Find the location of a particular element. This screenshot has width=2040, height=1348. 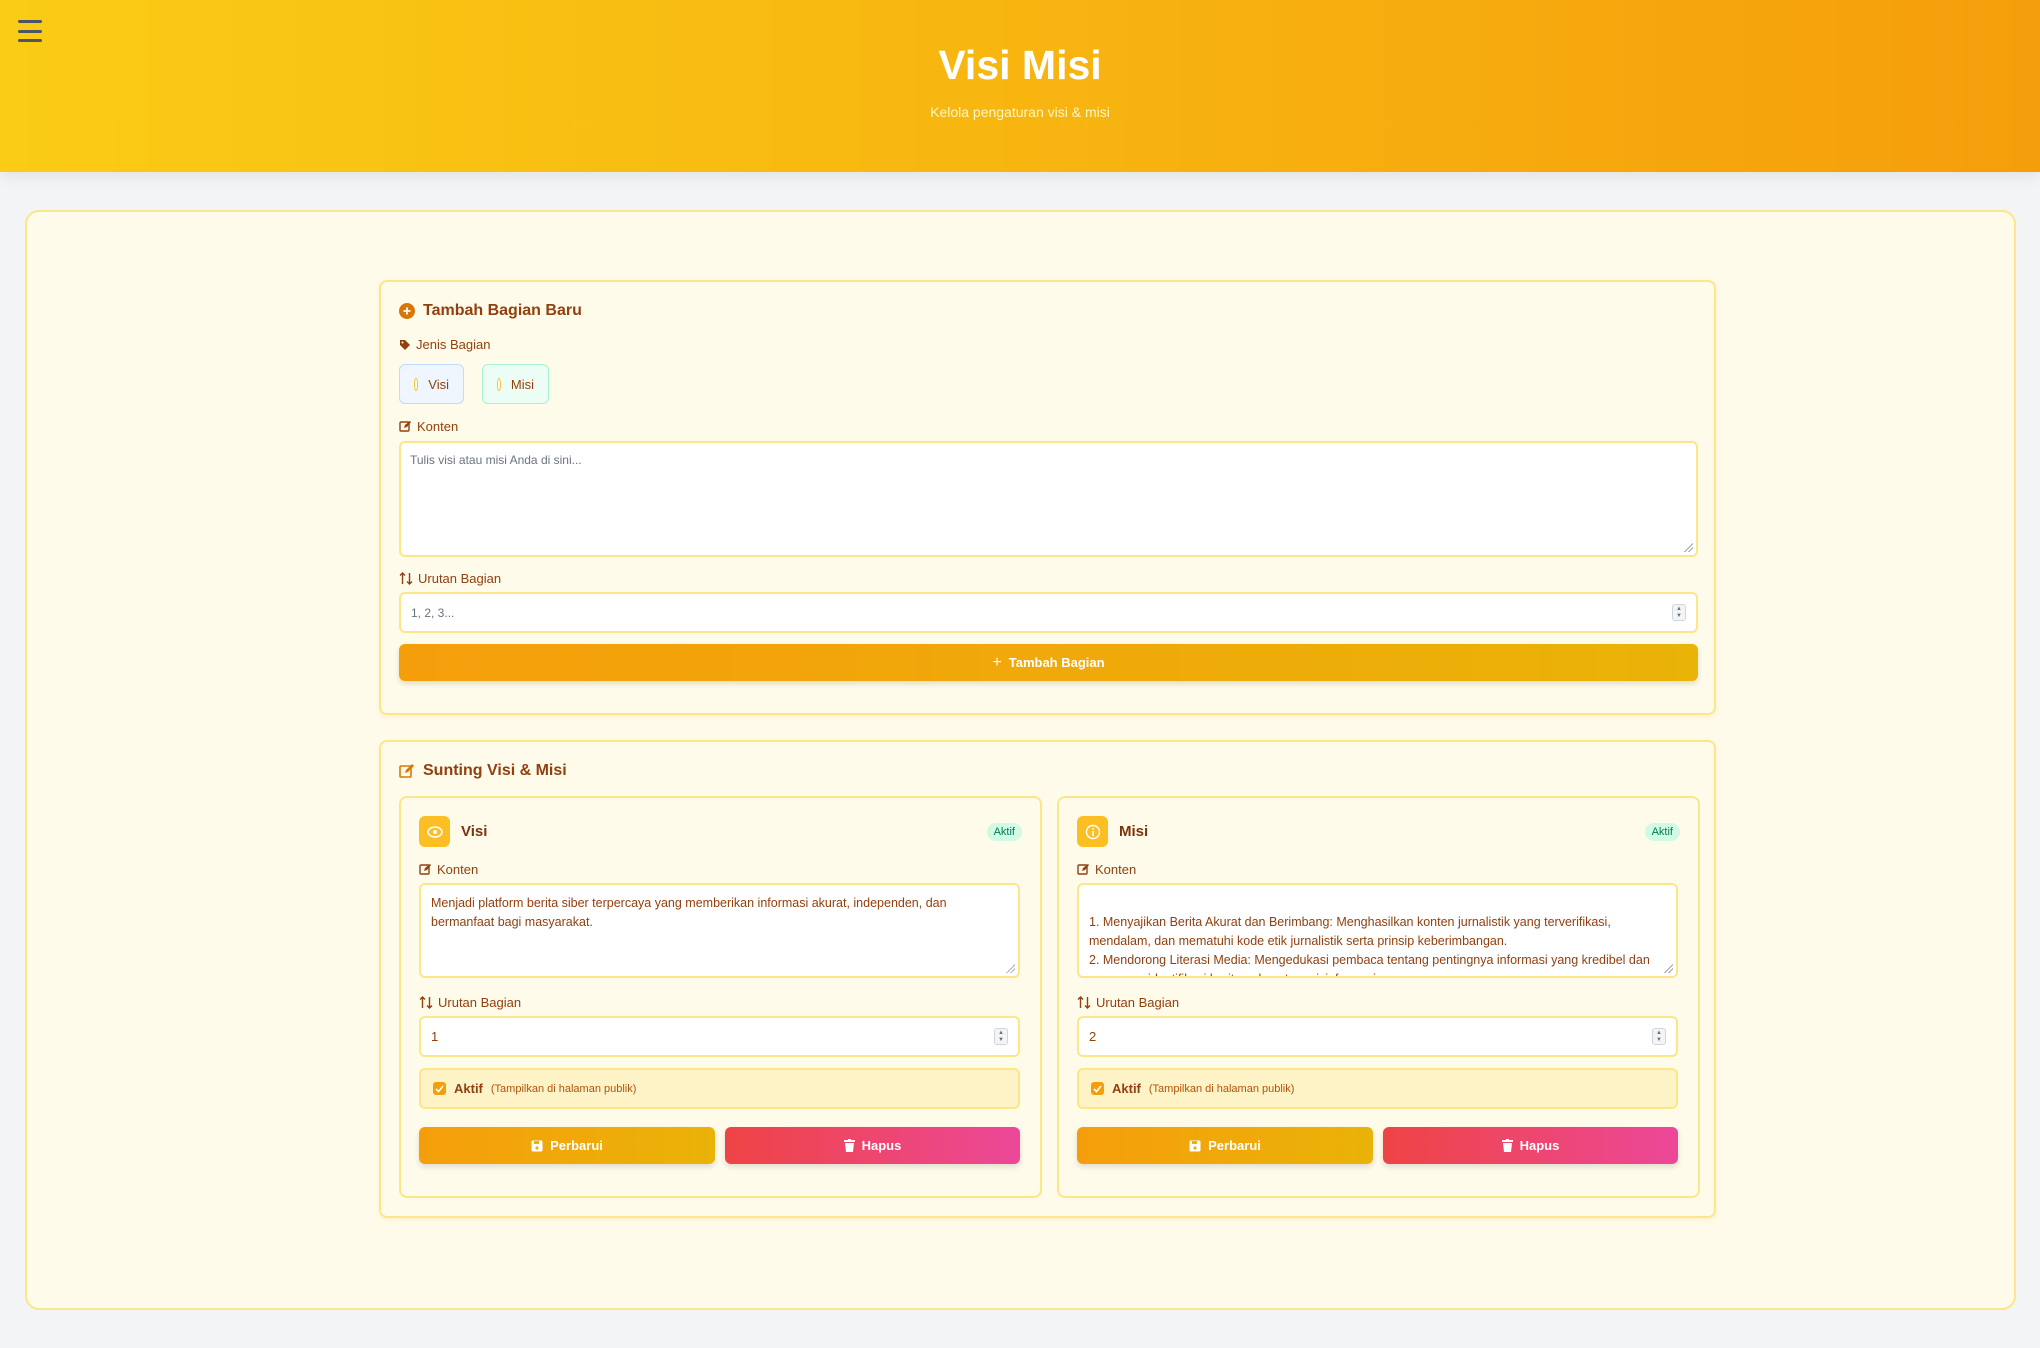

page-title: Visi Misi is located at coordinates (1020, 65).